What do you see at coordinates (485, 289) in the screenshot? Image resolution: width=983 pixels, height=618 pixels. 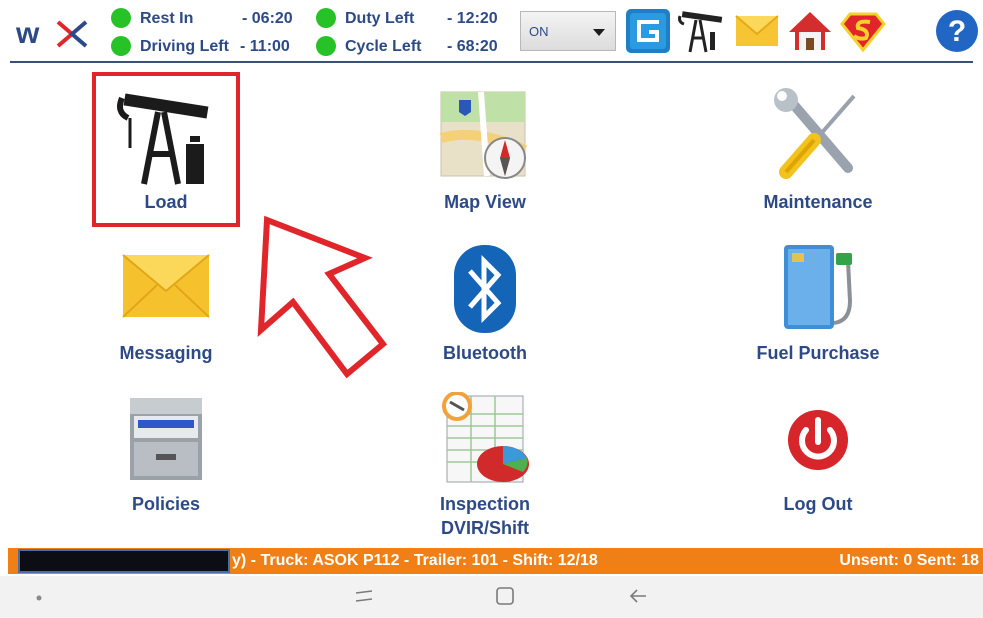 I see `bluetooth-icon` at bounding box center [485, 289].